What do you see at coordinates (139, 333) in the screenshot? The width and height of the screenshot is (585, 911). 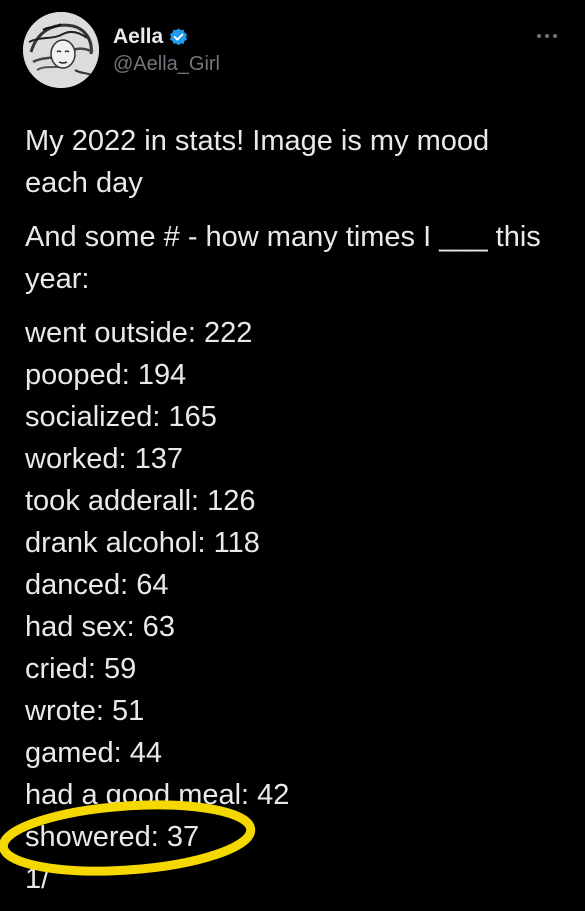 I see `stat-item: went outside: 222` at bounding box center [139, 333].